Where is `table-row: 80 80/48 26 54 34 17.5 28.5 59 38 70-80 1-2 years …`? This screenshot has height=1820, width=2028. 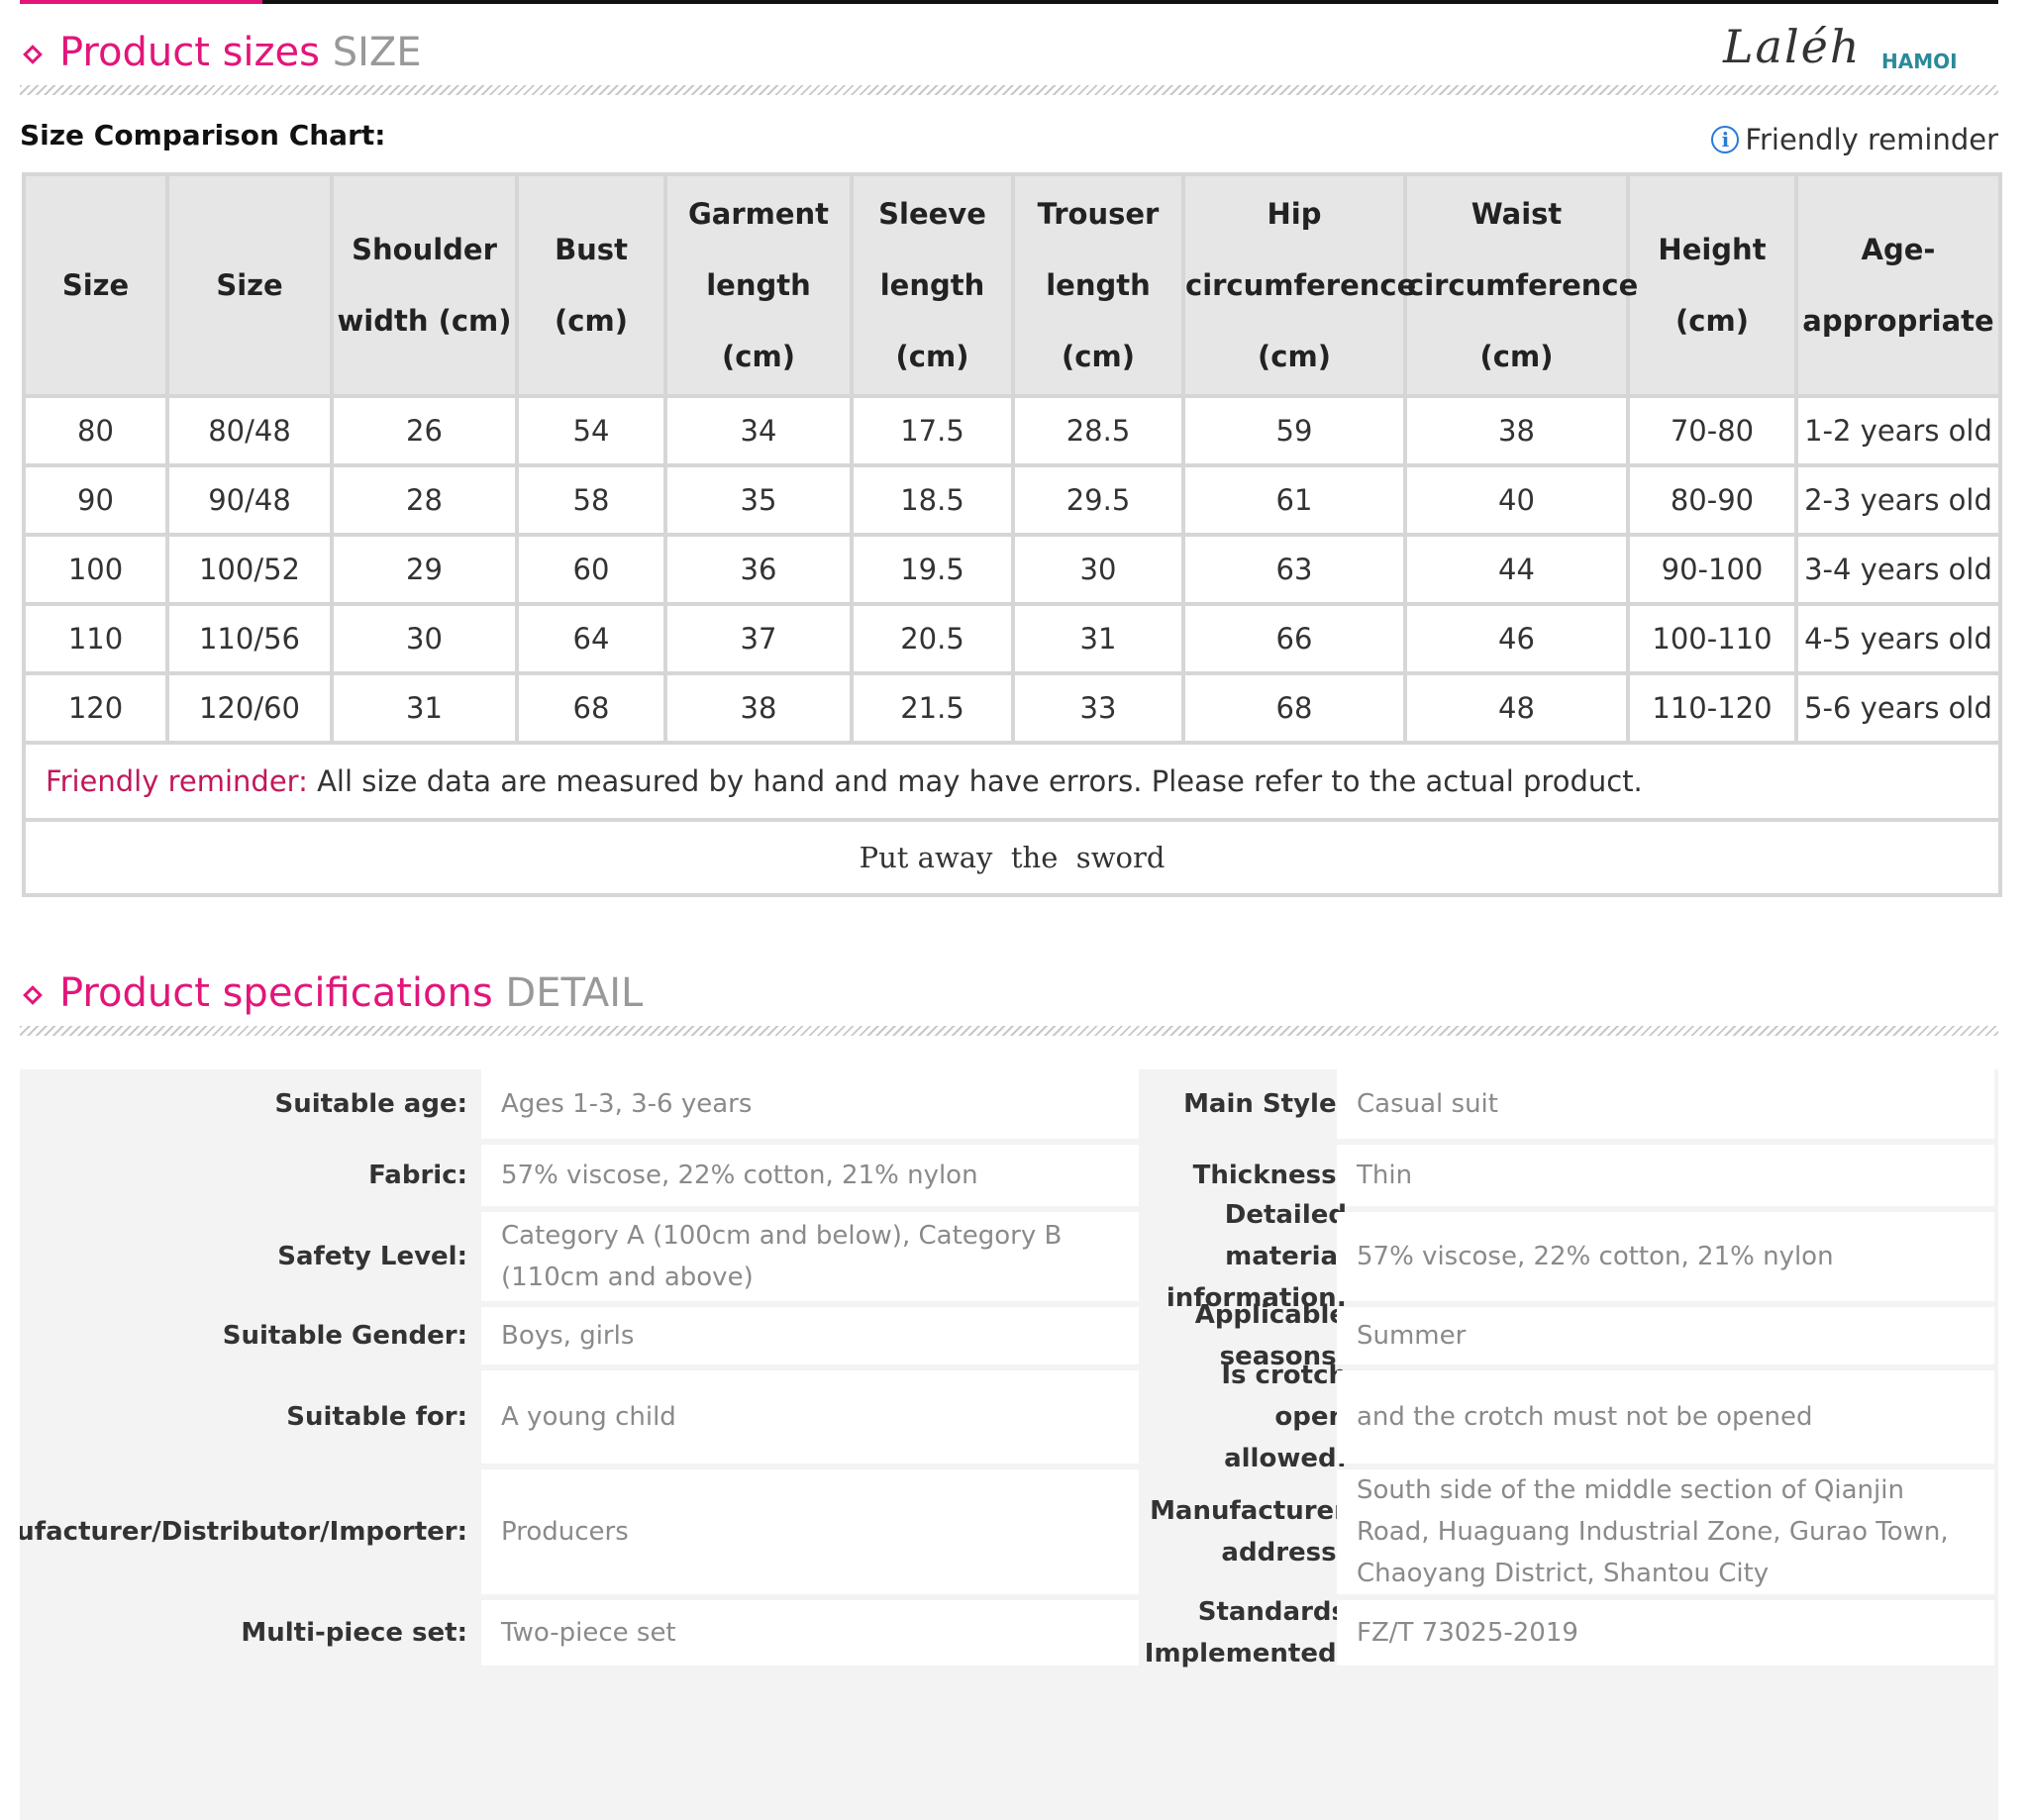
table-row: 80 80/48 26 54 34 17.5 28.5 59 38 70-80 1-2 years … is located at coordinates (1012, 430).